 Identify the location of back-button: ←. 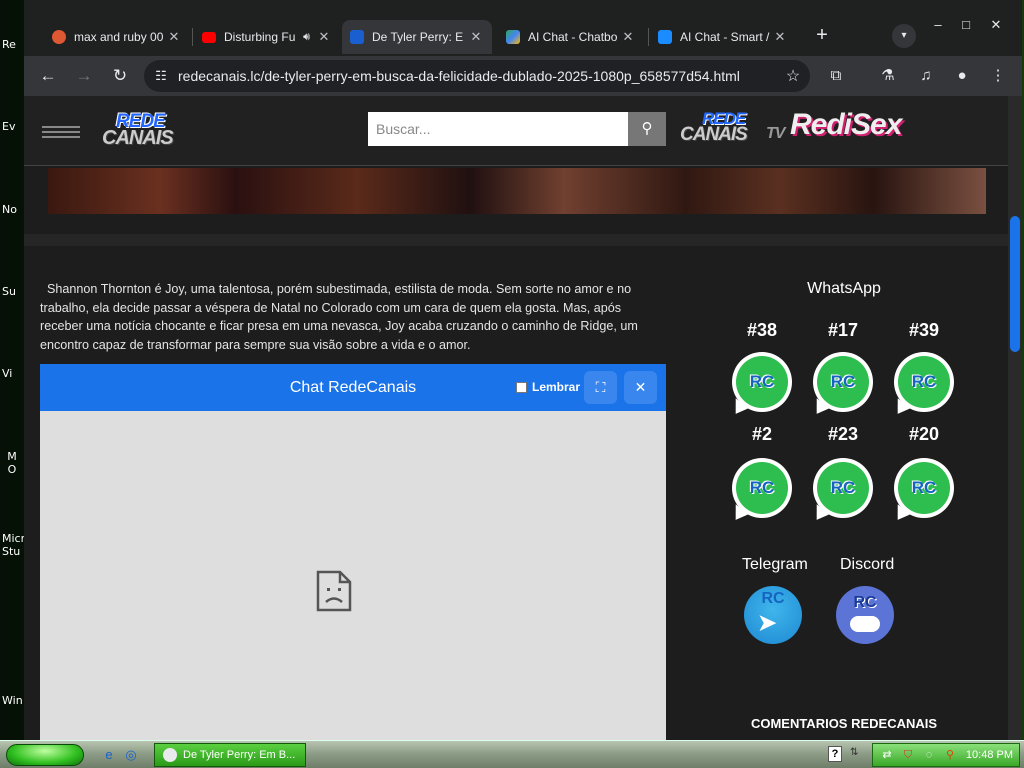
(48, 76).